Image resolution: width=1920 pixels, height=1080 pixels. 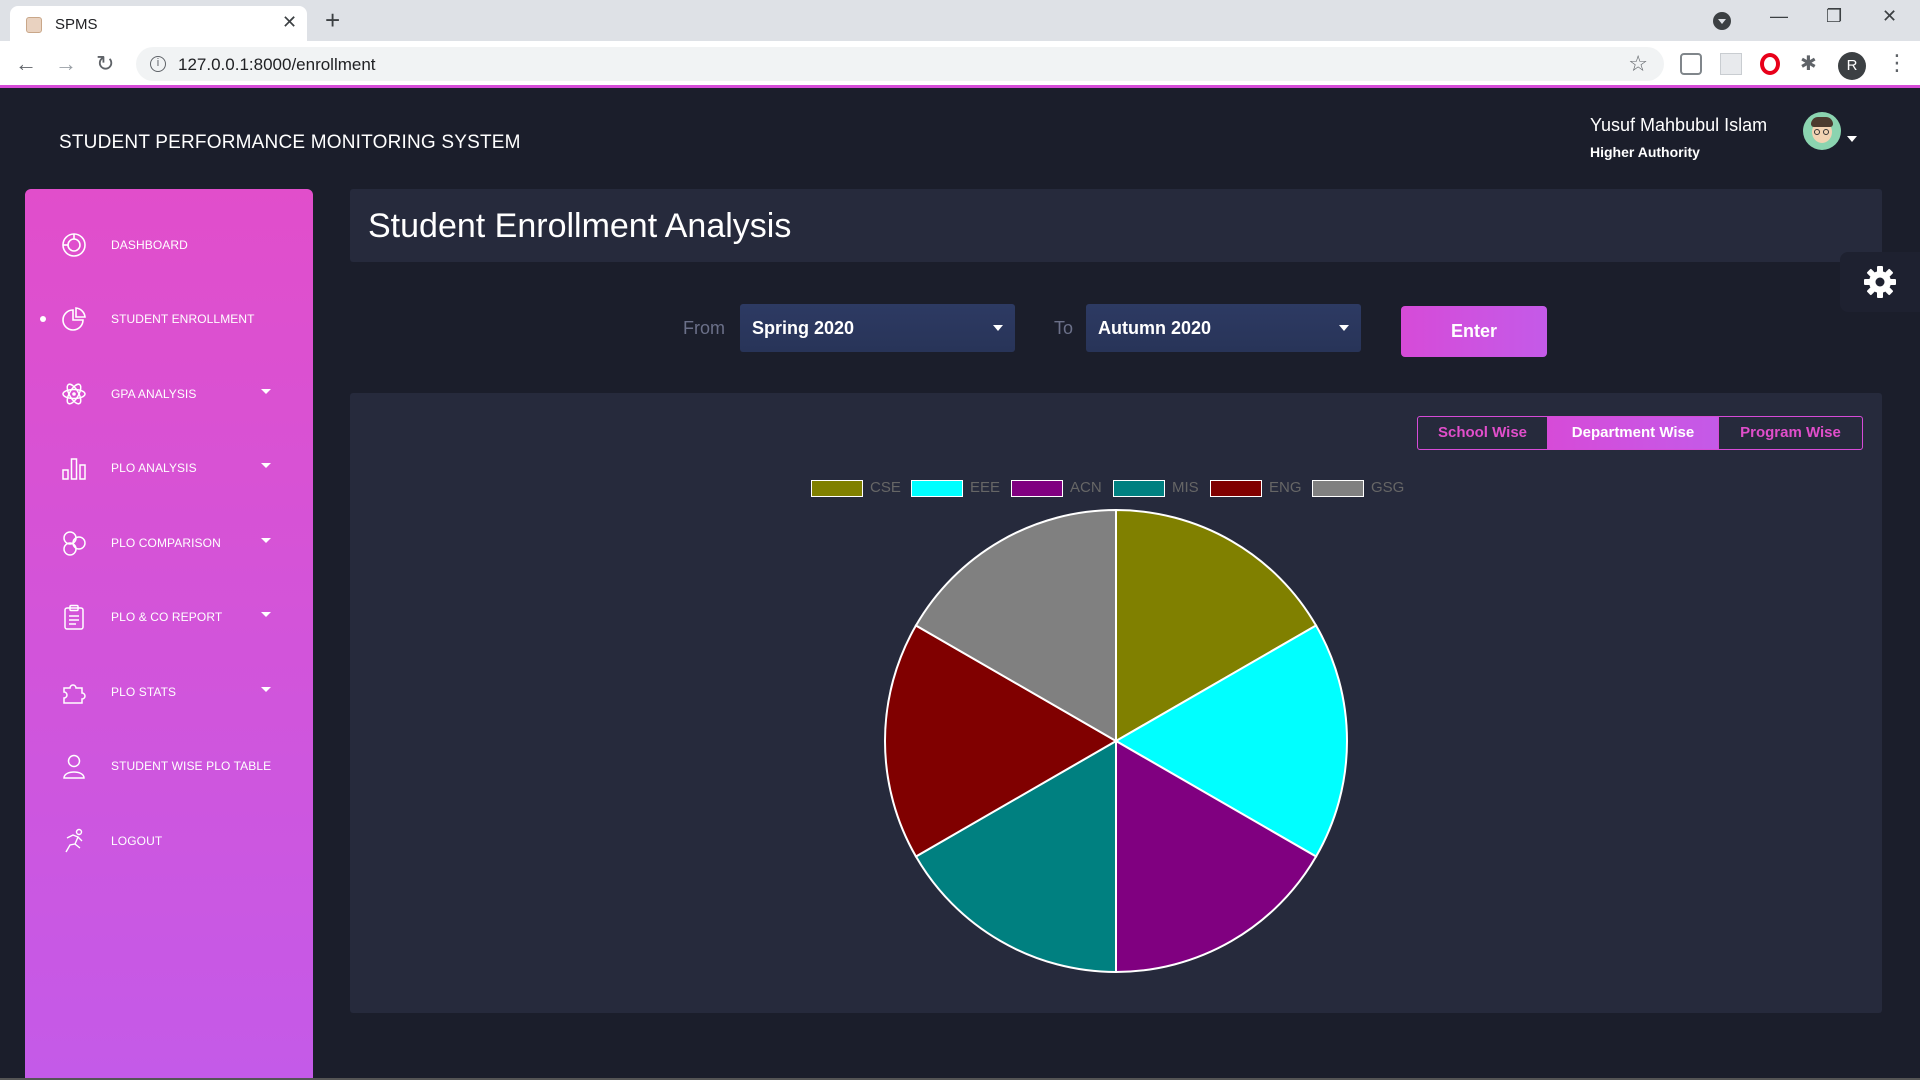 What do you see at coordinates (34, 25) in the screenshot?
I see `favicon-icon` at bounding box center [34, 25].